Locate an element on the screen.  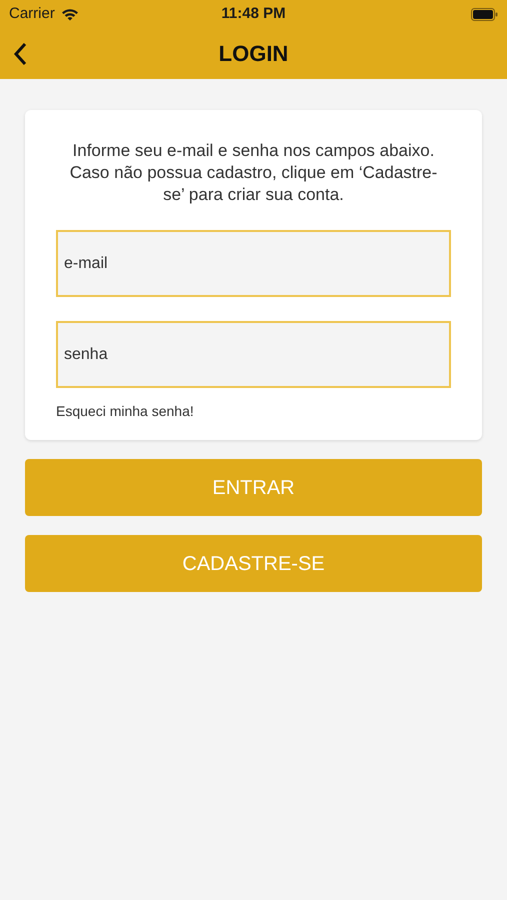
forgot-password-link: Esqueci minha senha! is located at coordinates (125, 411).